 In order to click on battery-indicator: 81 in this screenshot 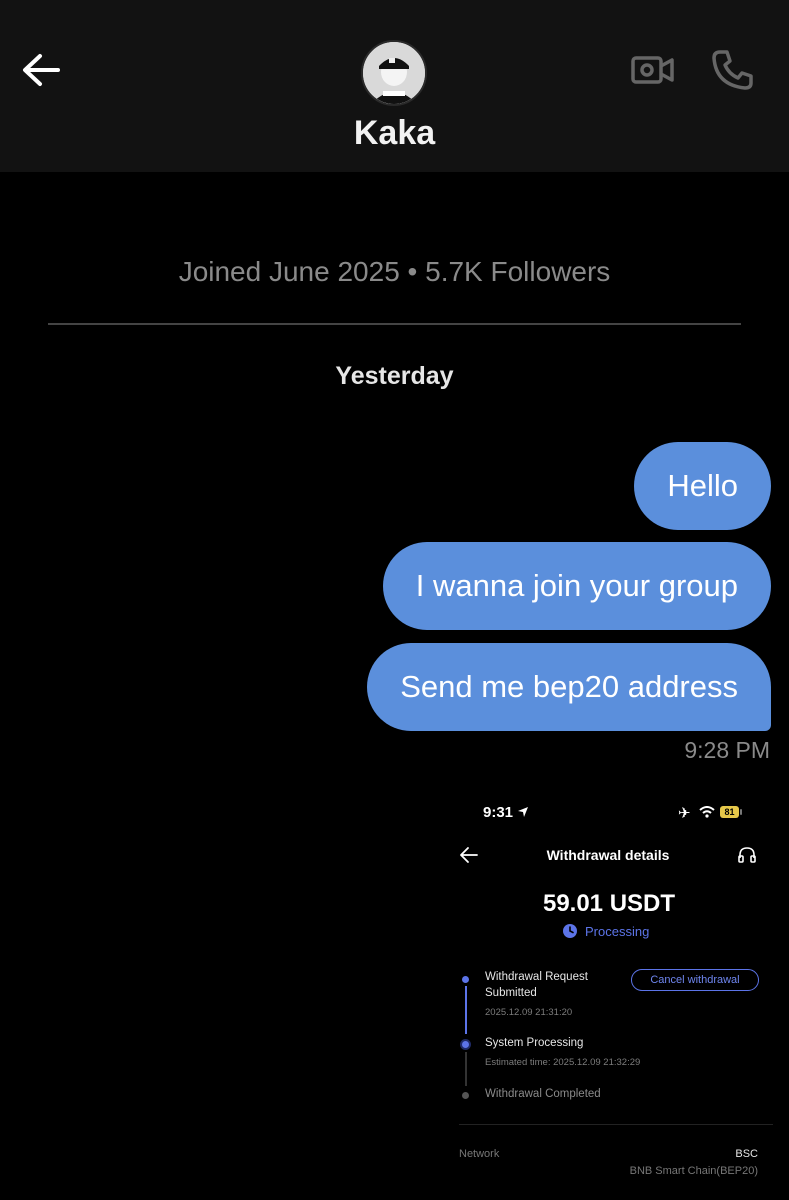, I will do `click(729, 812)`.